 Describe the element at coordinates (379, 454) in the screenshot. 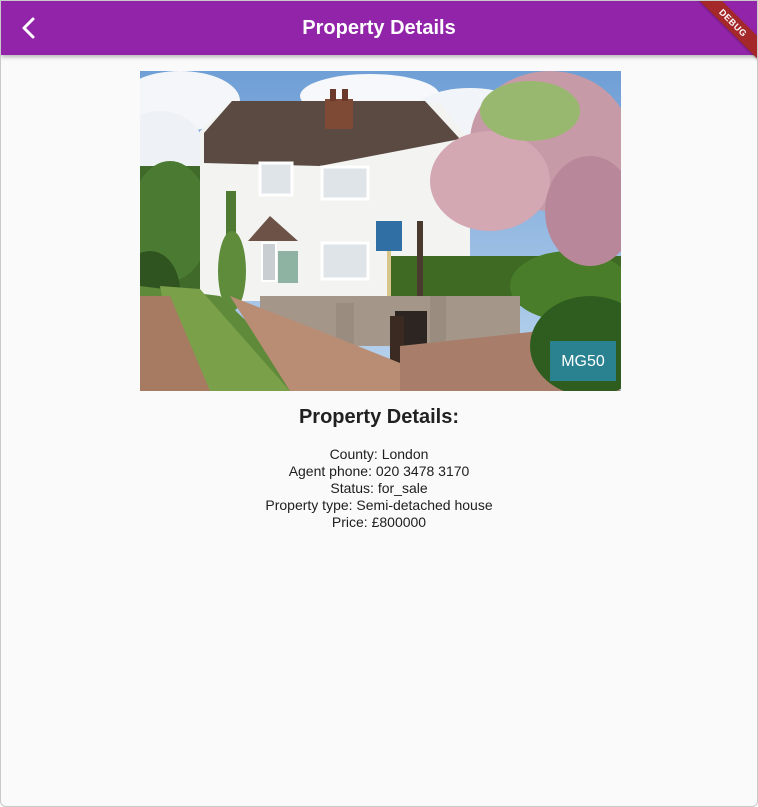

I see `county-text: County: London` at that location.